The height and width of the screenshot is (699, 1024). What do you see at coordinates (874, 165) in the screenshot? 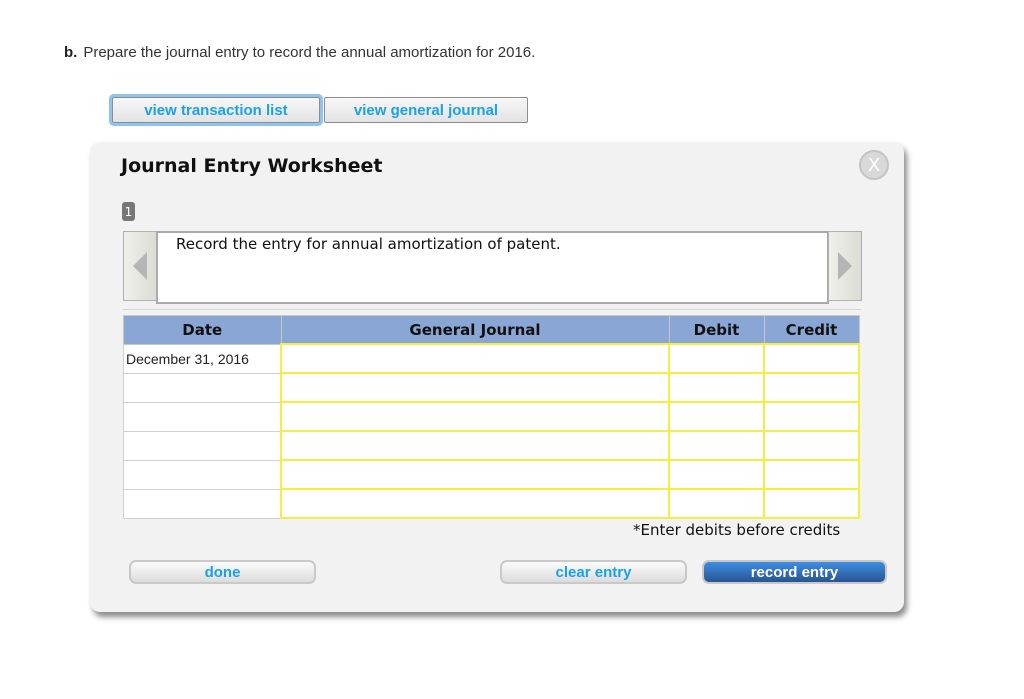
I see `close-icon: X` at bounding box center [874, 165].